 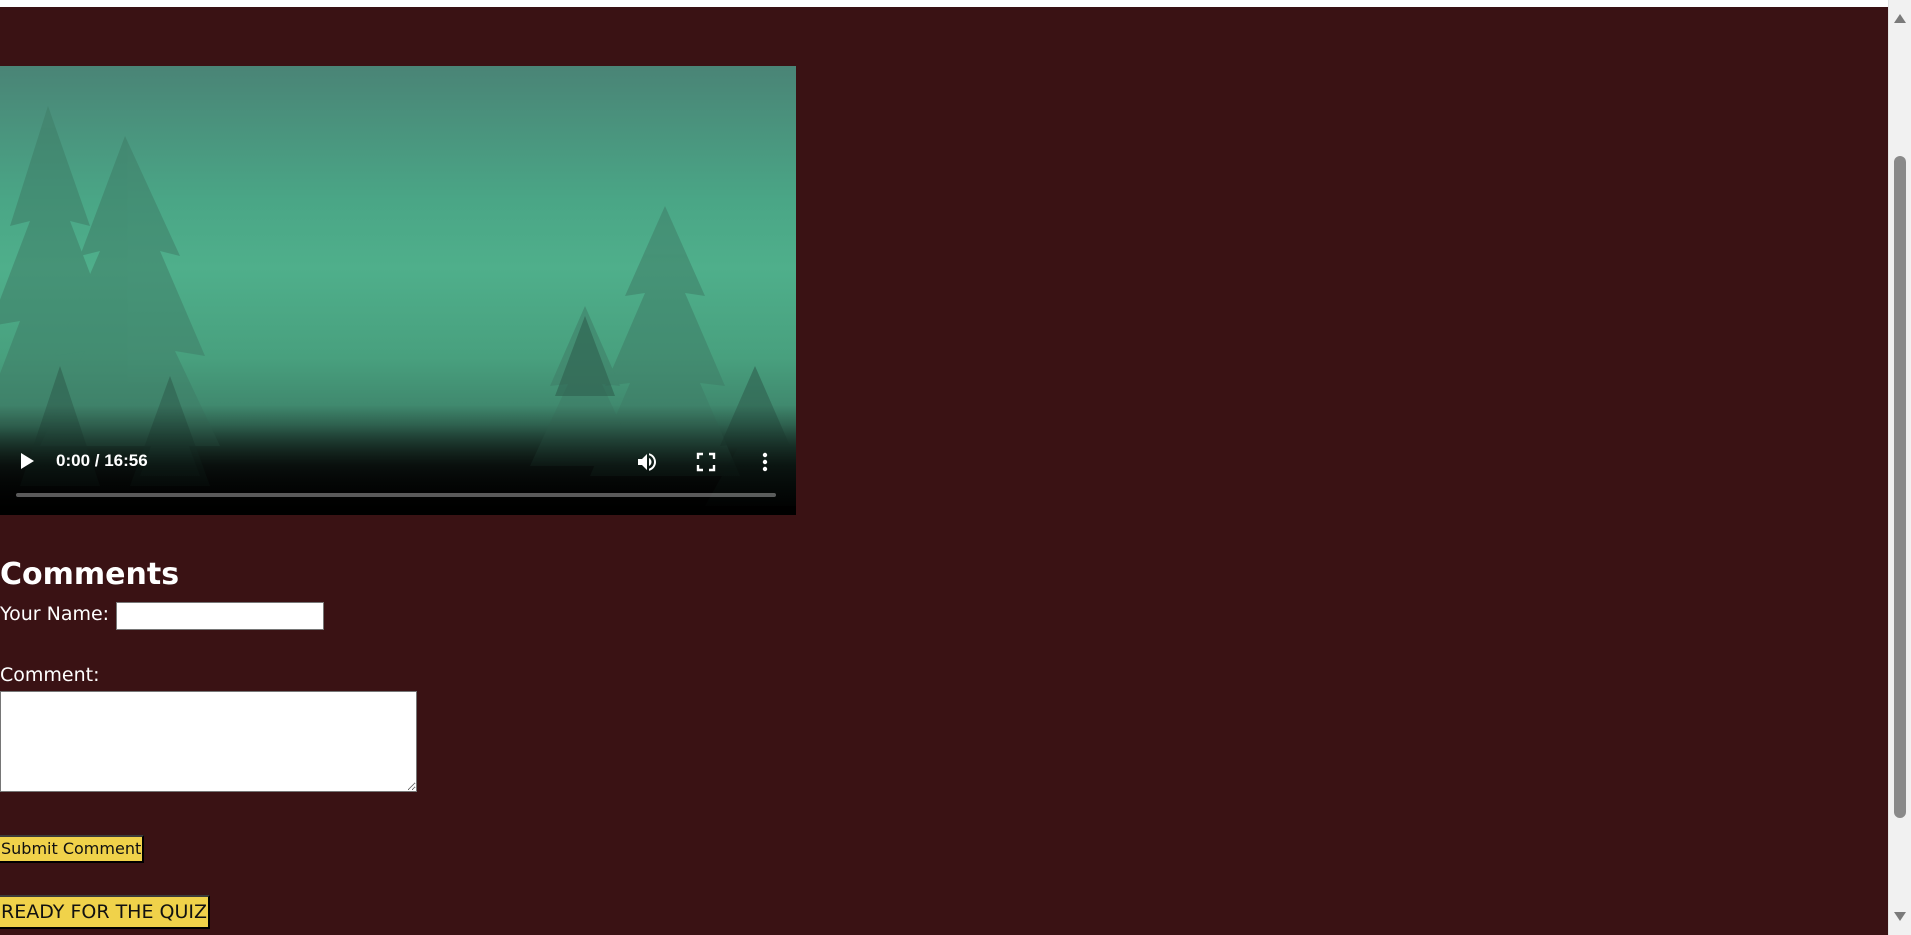 I want to click on time-display: 0:00 / 16:56, so click(x=102, y=460).